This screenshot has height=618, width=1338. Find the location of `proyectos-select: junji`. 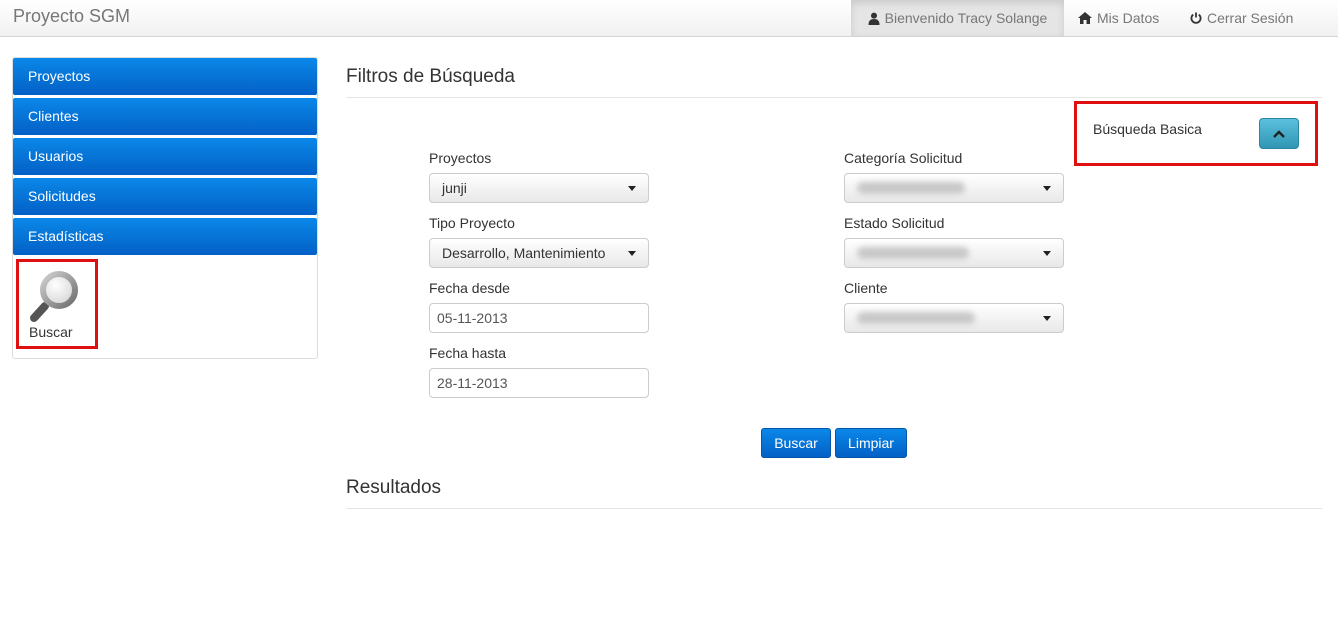

proyectos-select: junji is located at coordinates (539, 188).